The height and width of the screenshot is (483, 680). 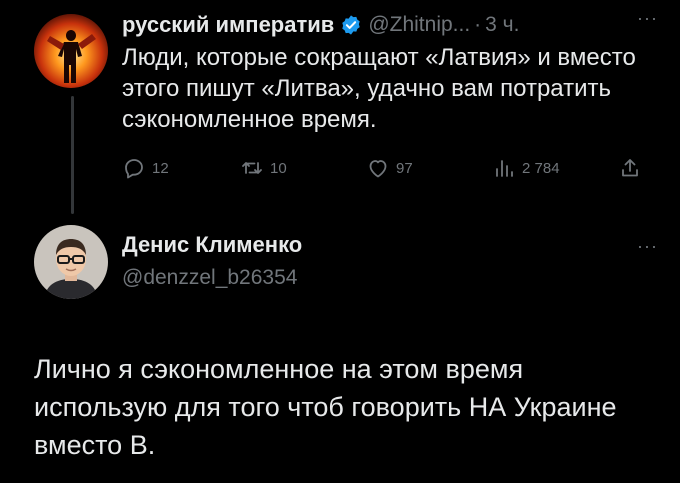 What do you see at coordinates (389, 168) in the screenshot?
I see `like-button: 97` at bounding box center [389, 168].